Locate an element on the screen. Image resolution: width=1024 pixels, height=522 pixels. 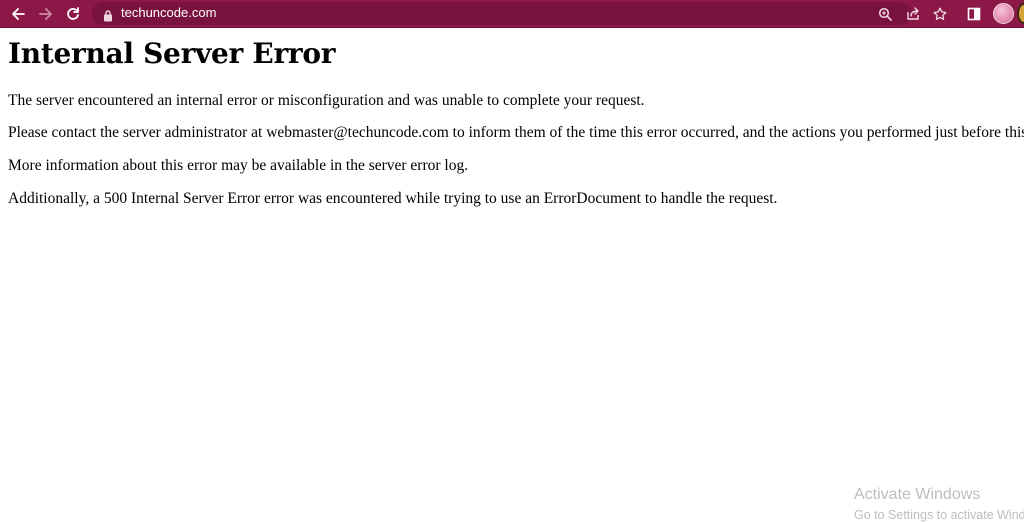
page-title: Internal Server Error is located at coordinates (172, 53).